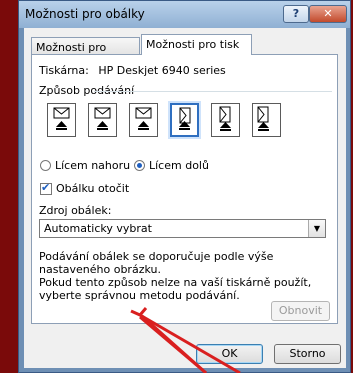  I want to click on reset-button: Obnovit, so click(300, 311).